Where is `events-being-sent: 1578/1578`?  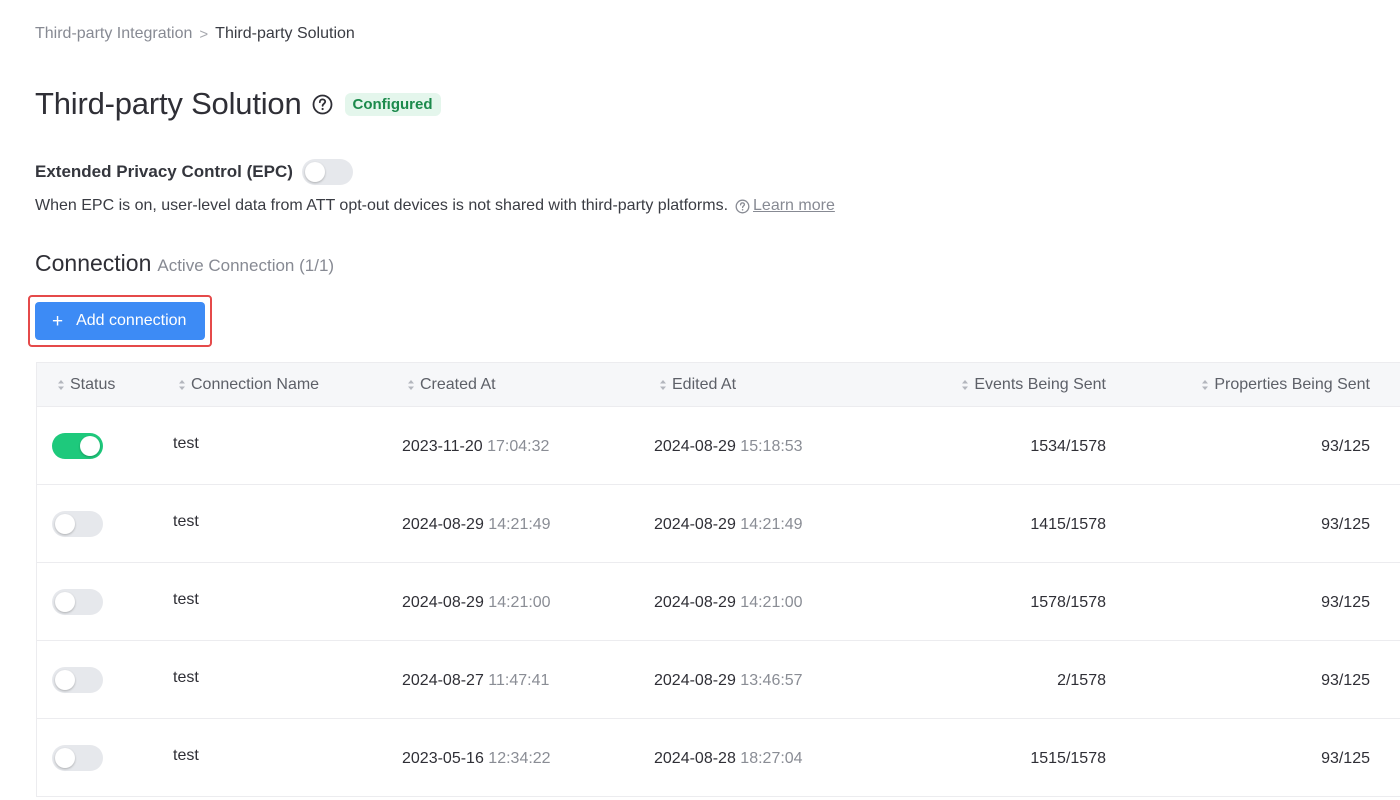 events-being-sent: 1578/1578 is located at coordinates (1068, 602).